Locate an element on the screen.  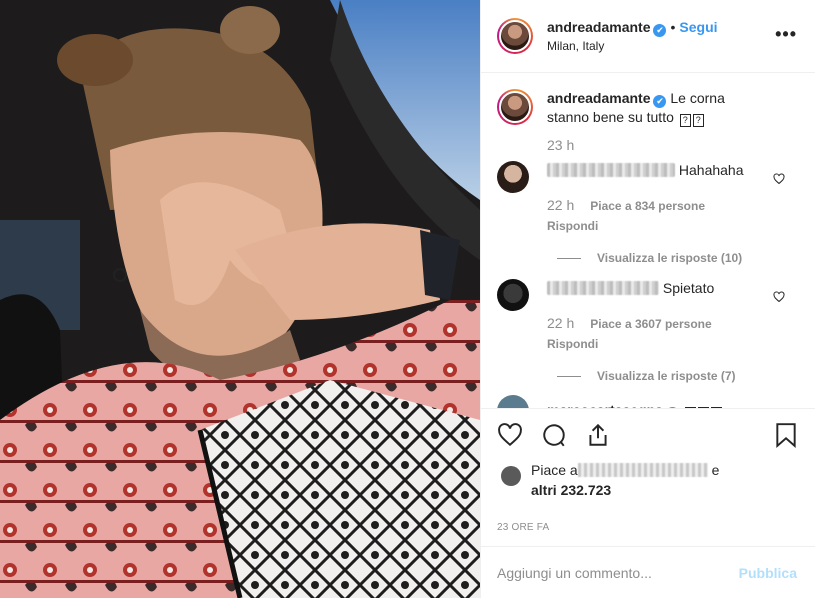
location-link: Milan, Italy is located at coordinates (632, 46).